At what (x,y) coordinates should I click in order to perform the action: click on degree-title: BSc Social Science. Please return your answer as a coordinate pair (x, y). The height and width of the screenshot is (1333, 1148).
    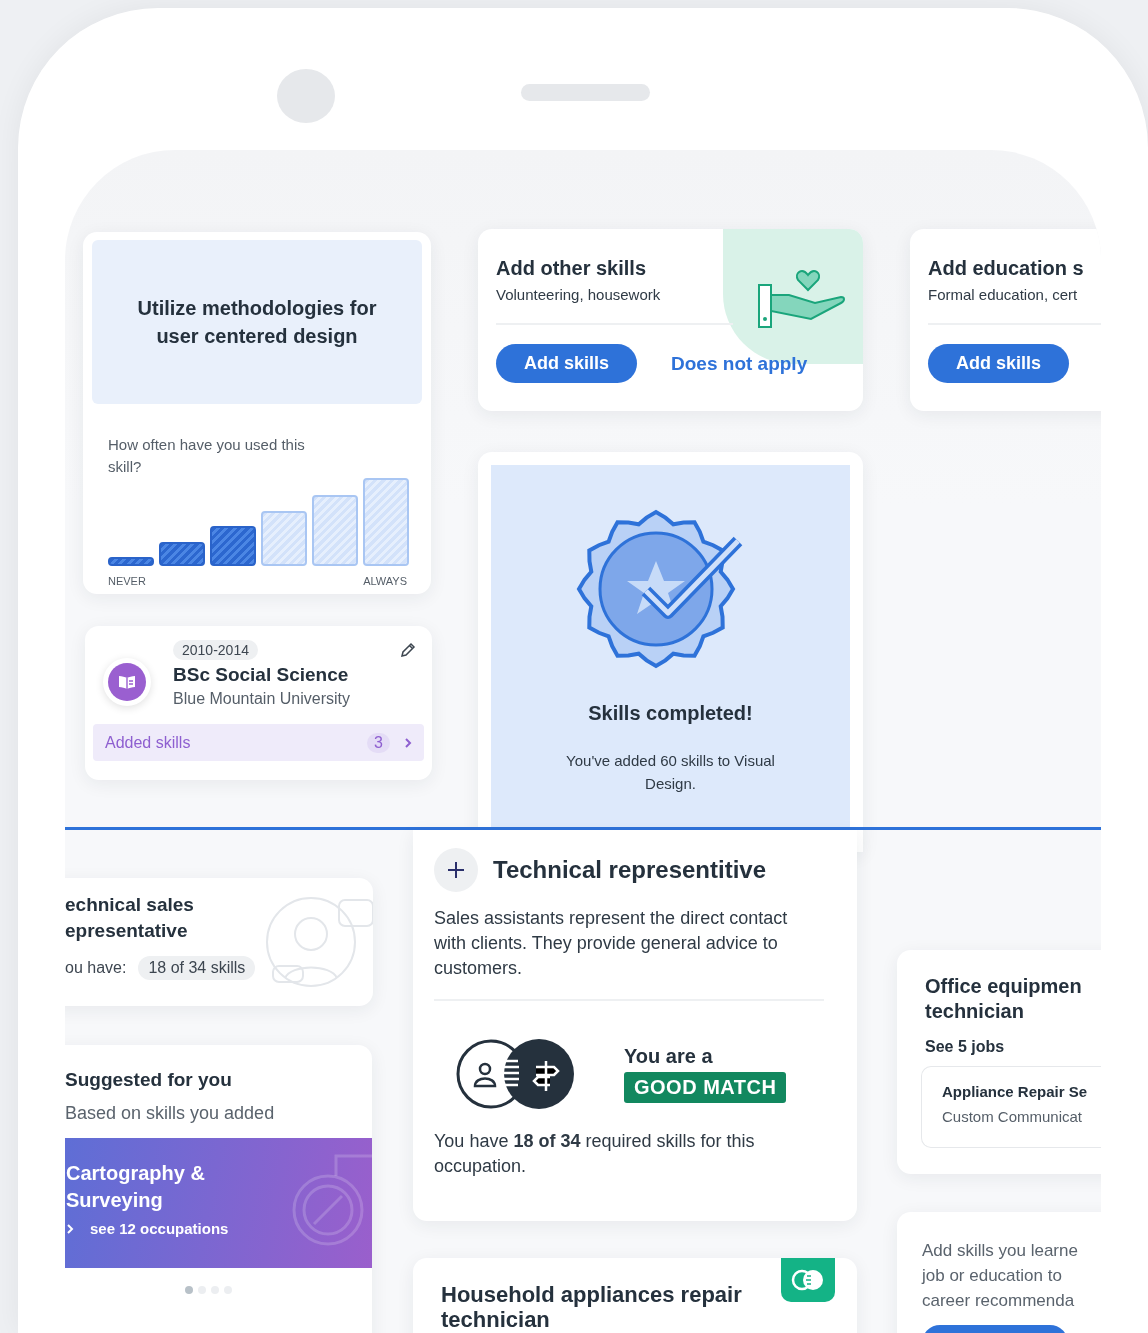
    Looking at the image, I should click on (261, 675).